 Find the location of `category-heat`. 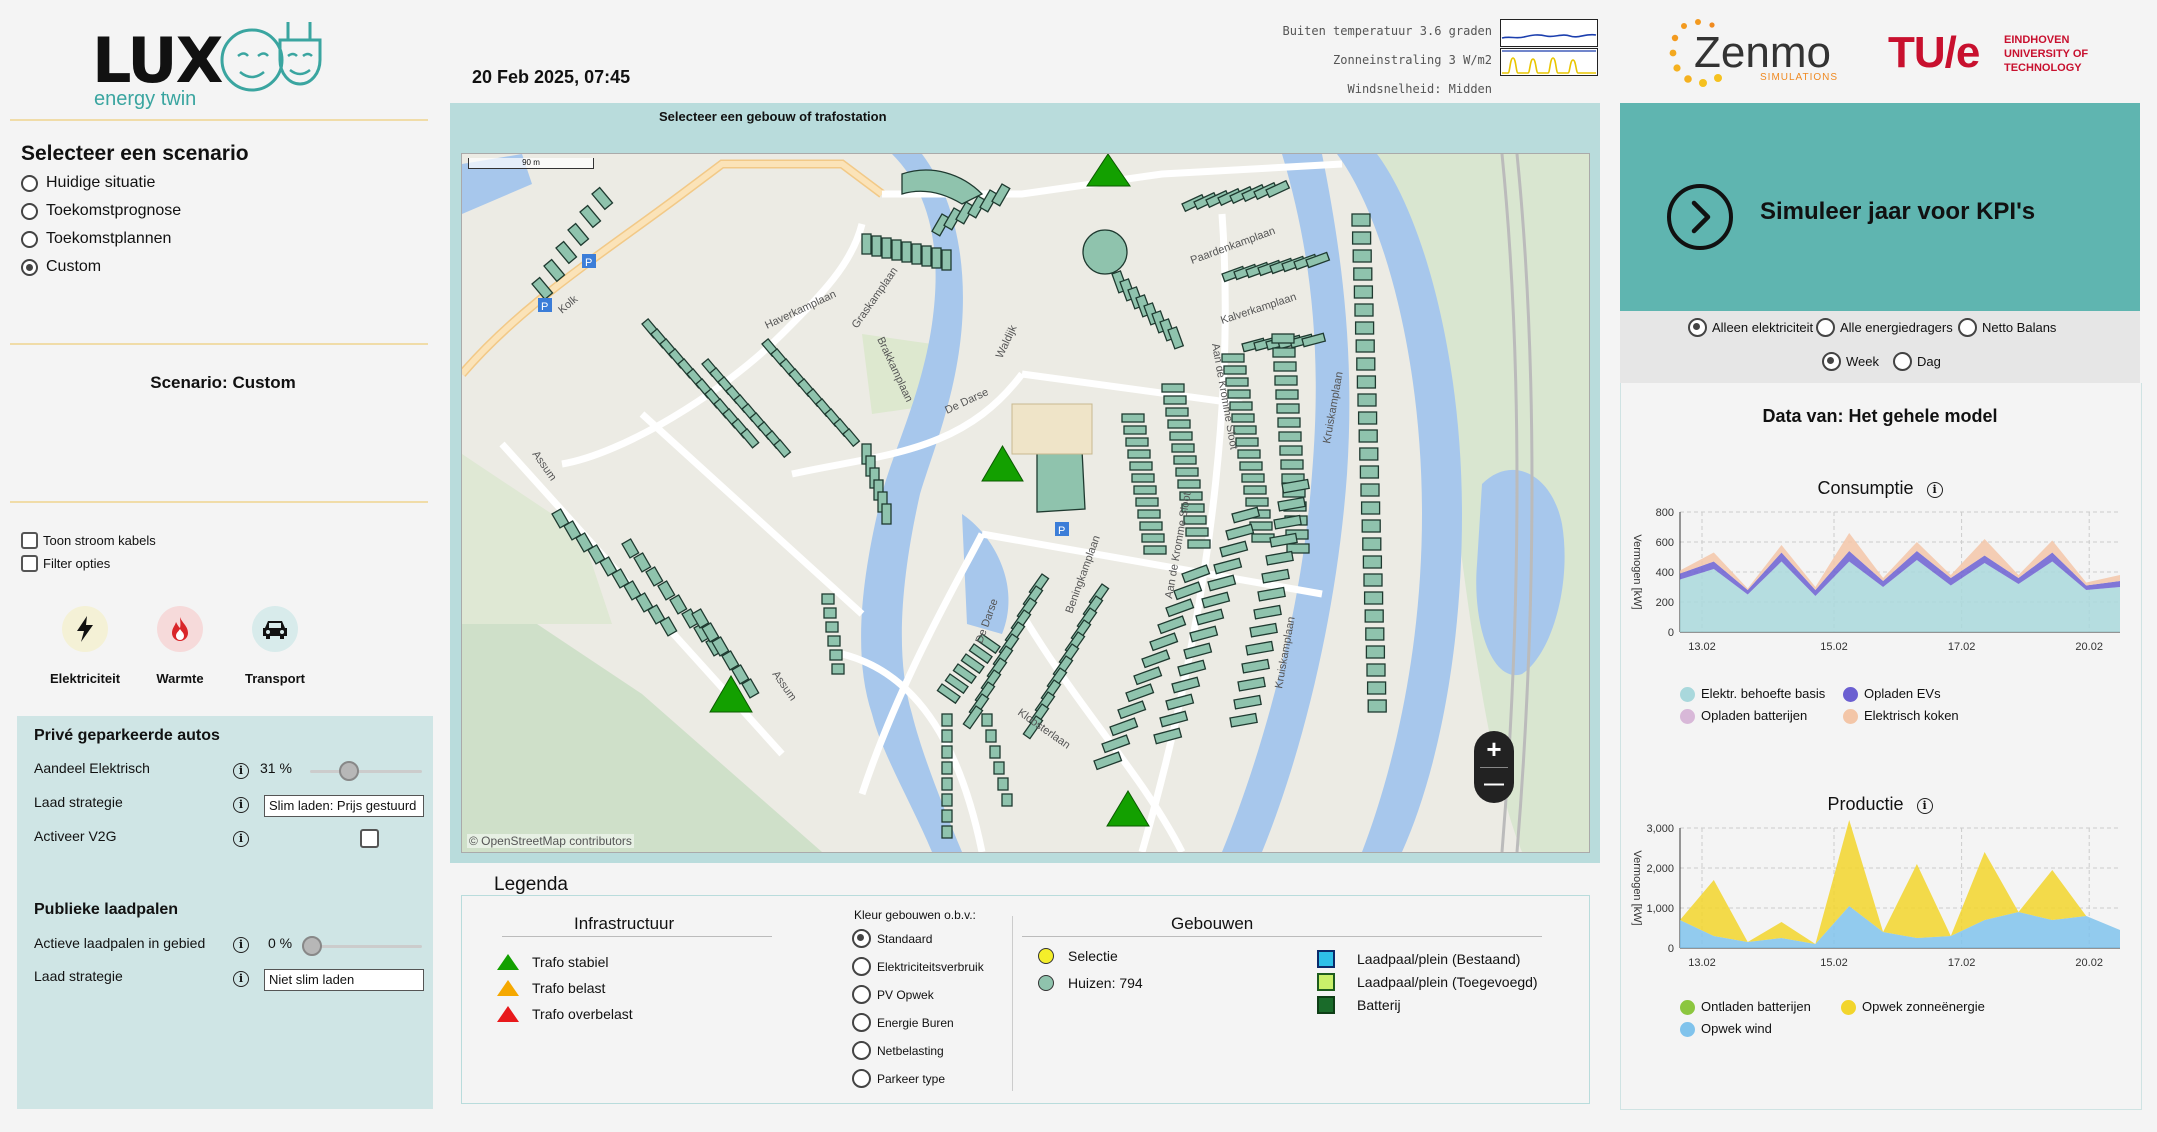

category-heat is located at coordinates (180, 629).